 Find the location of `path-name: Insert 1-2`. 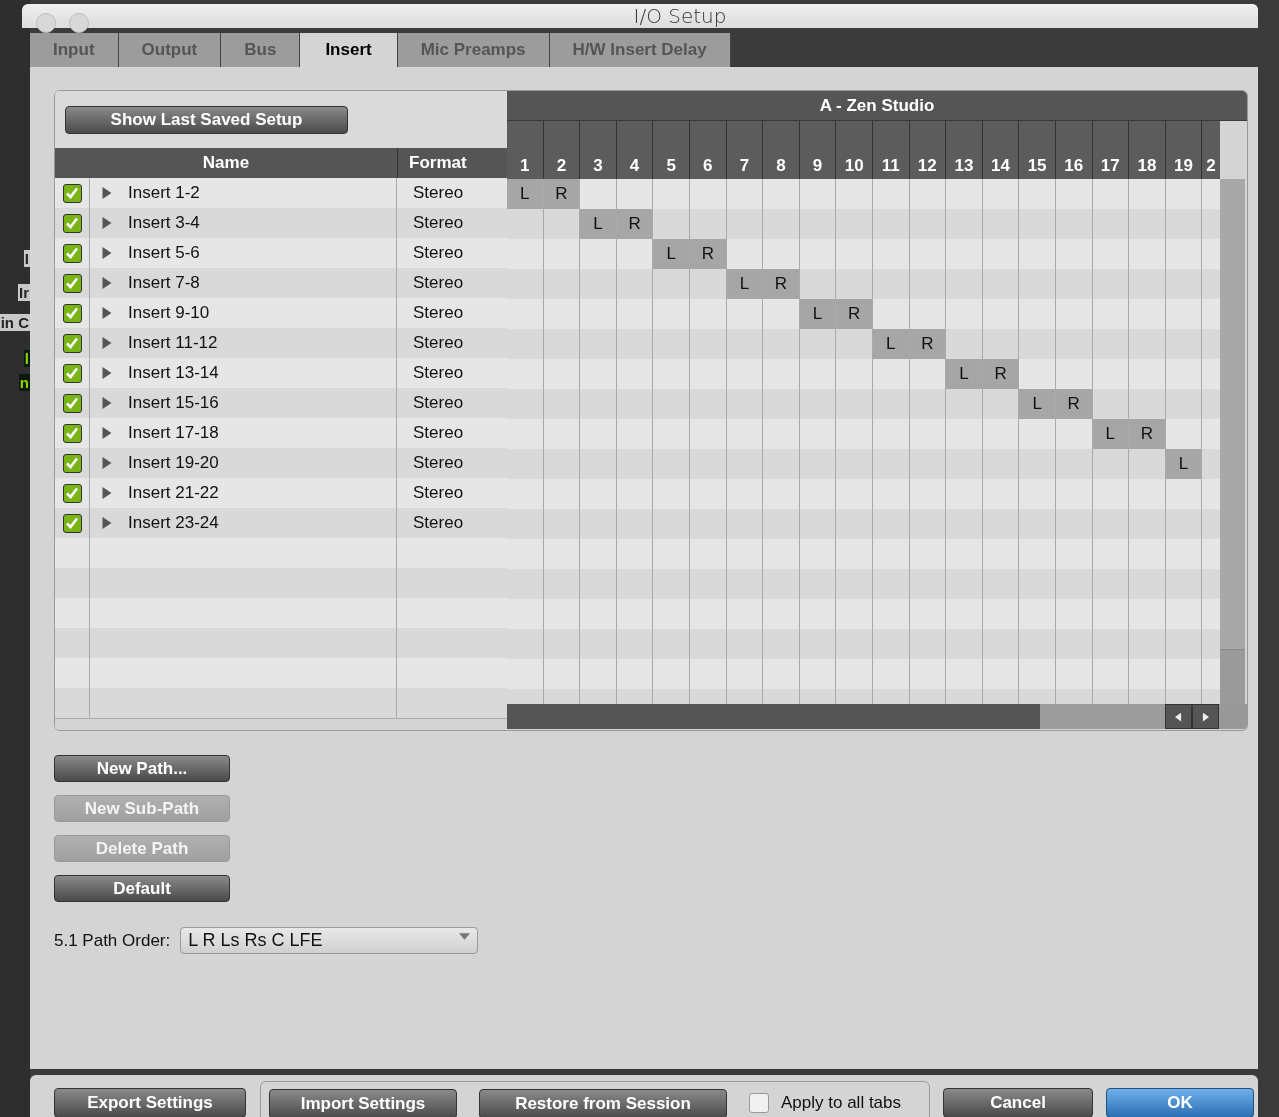

path-name: Insert 1-2 is located at coordinates (164, 193).